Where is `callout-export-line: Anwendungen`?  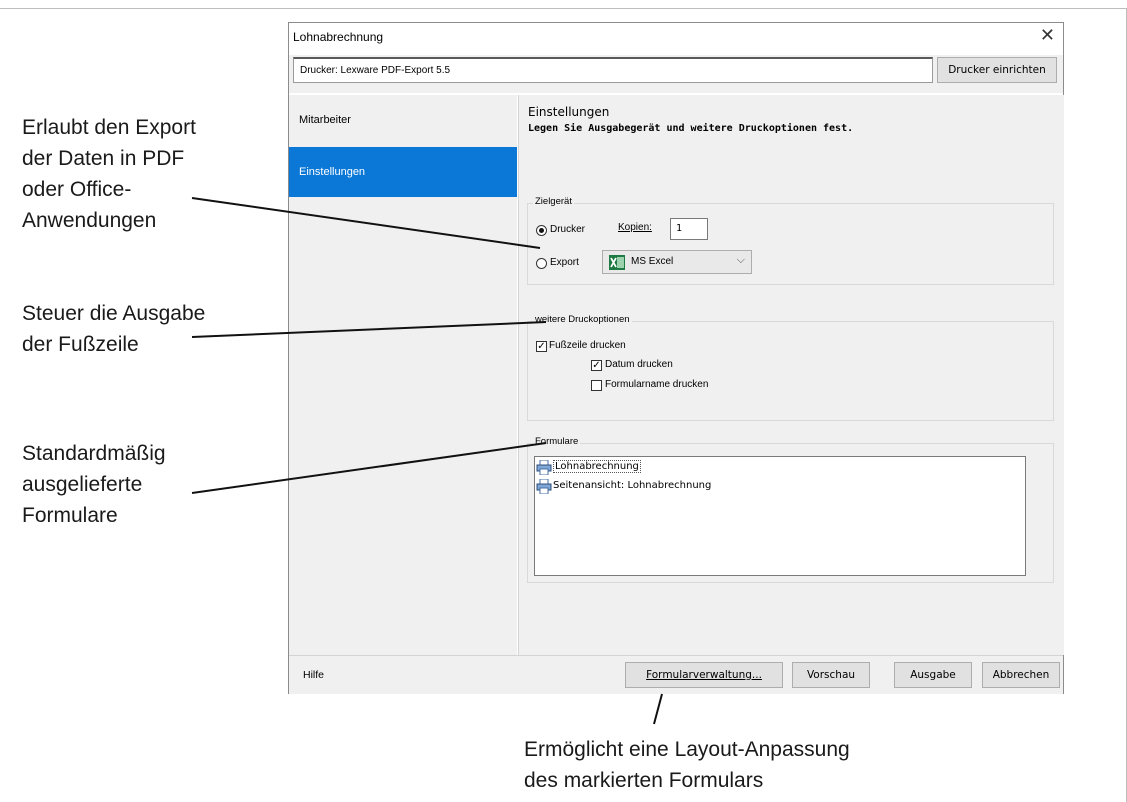 callout-export-line: Anwendungen is located at coordinates (89, 220).